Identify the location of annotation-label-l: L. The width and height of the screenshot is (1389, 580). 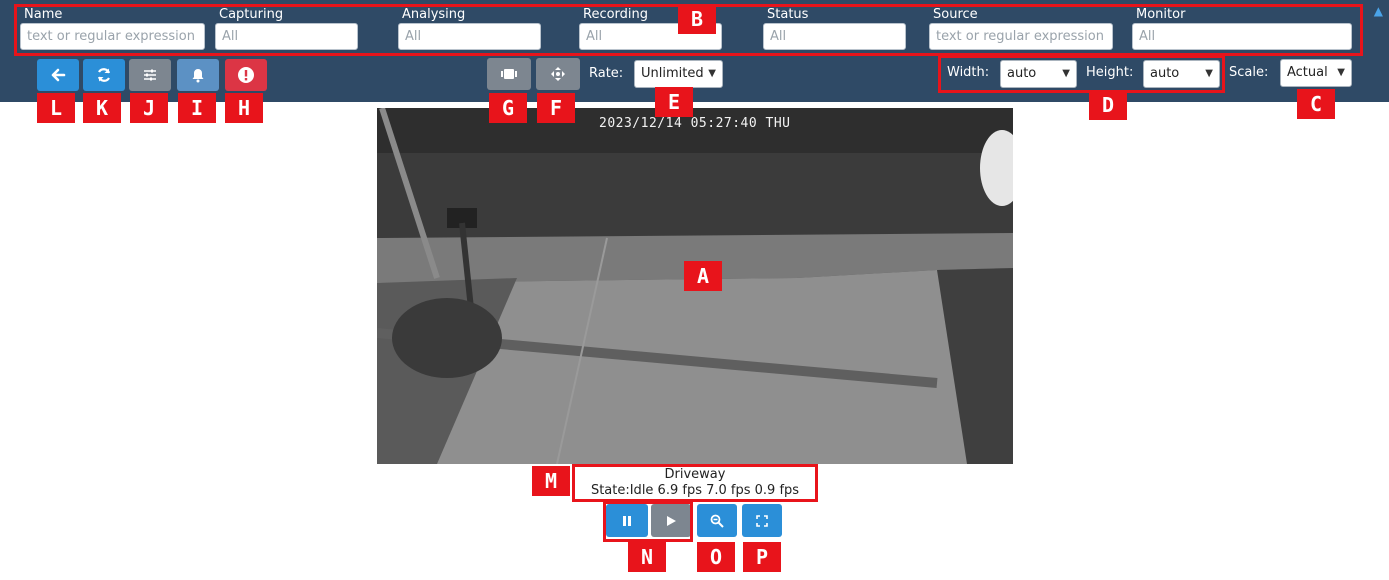
(56, 108).